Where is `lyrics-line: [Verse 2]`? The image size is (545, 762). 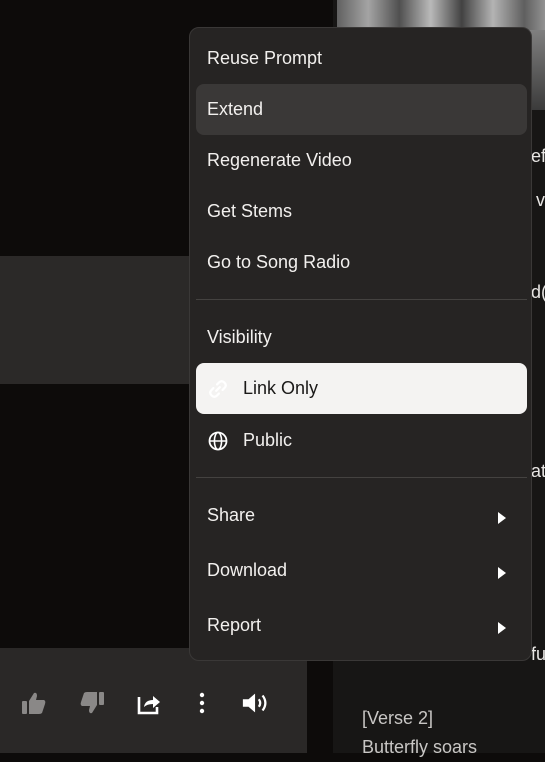 lyrics-line: [Verse 2] is located at coordinates (398, 718).